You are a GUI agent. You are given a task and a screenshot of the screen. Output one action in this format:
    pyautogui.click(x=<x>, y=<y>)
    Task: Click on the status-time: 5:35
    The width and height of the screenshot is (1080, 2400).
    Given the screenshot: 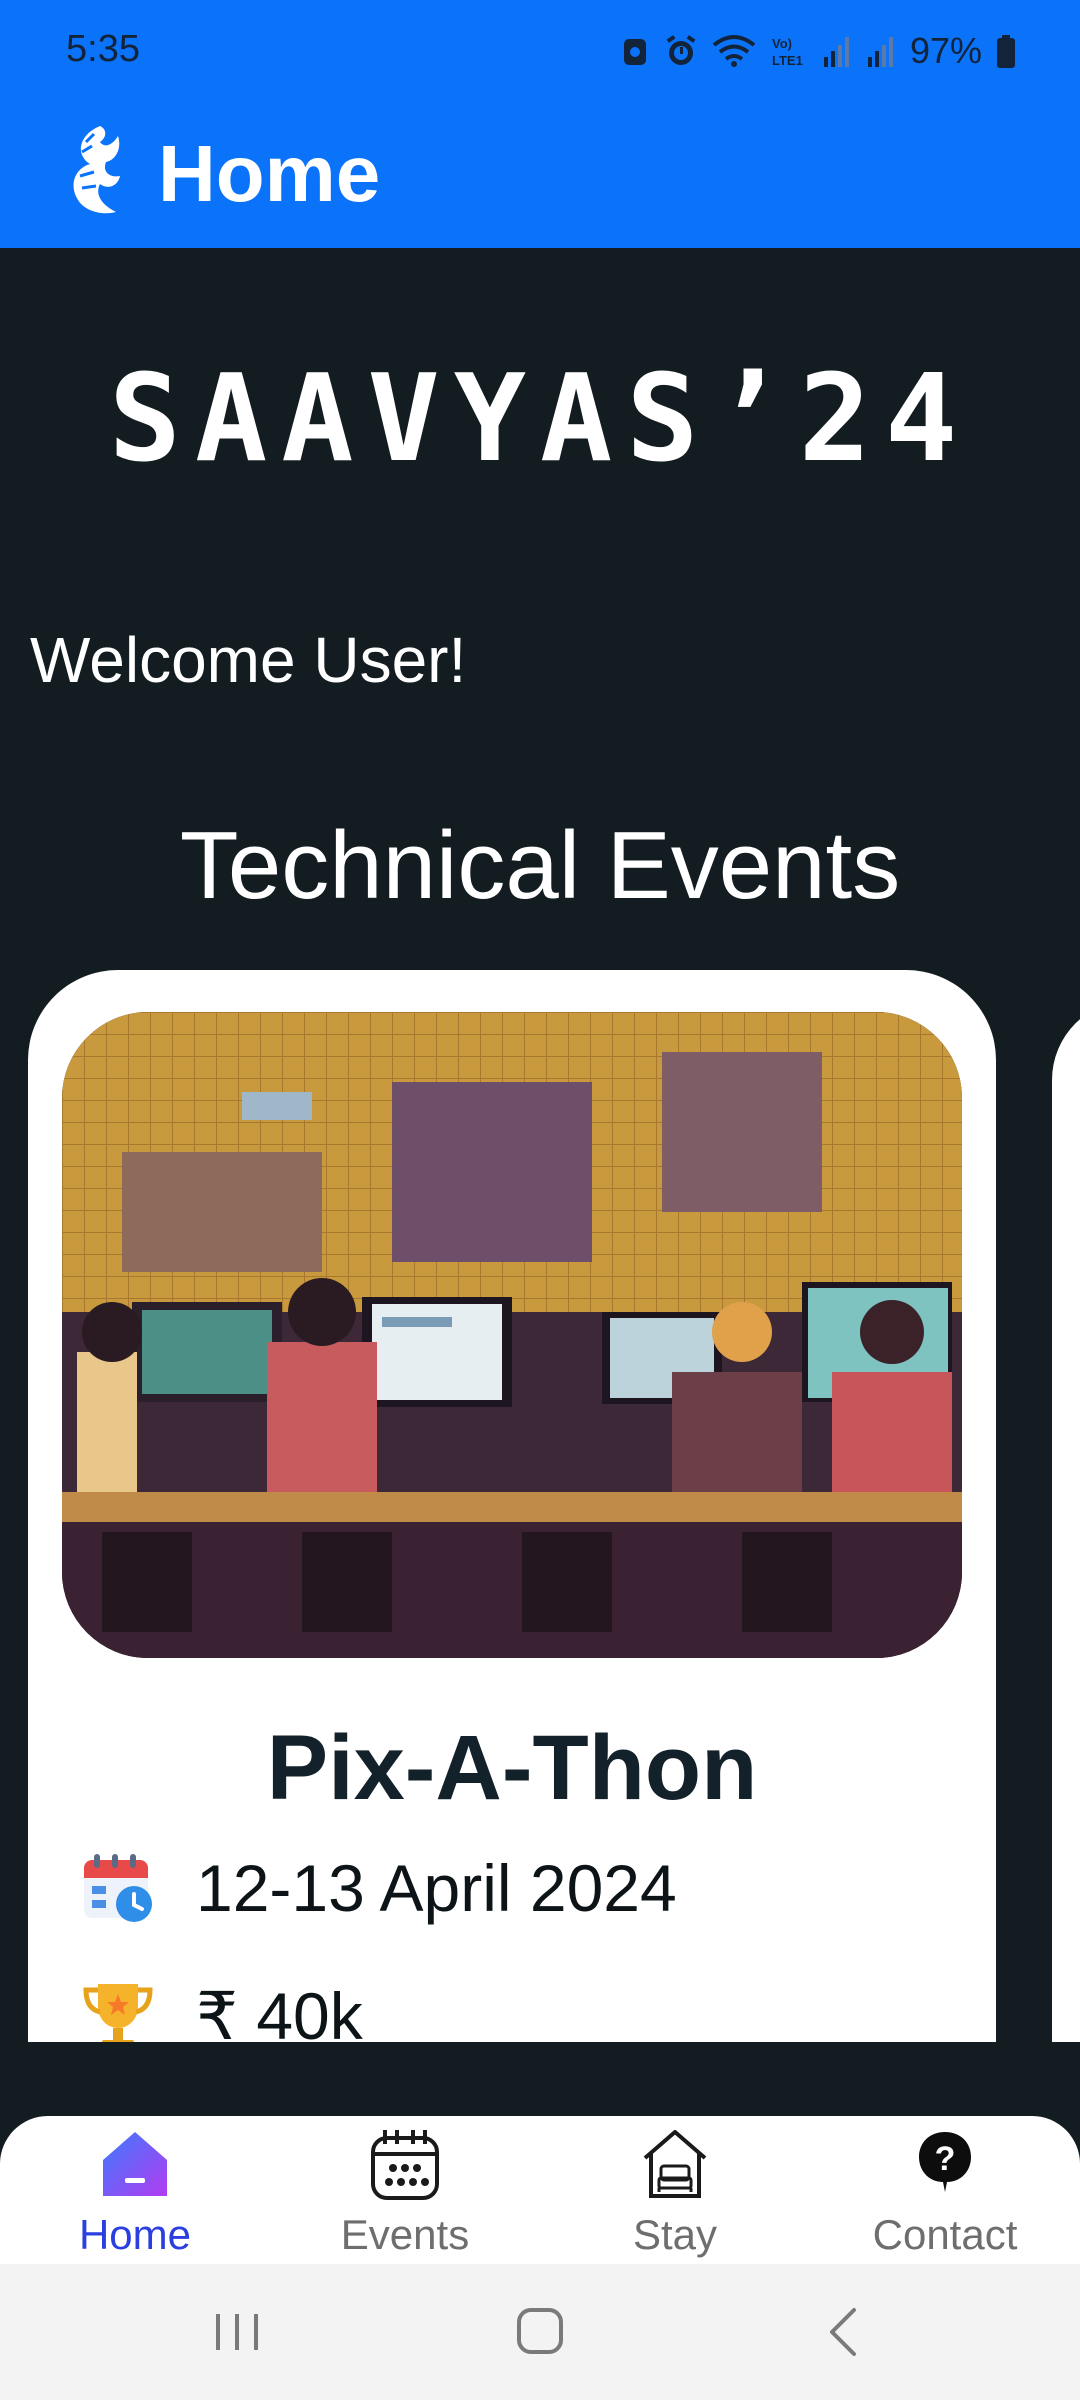 What is the action you would take?
    pyautogui.click(x=103, y=49)
    